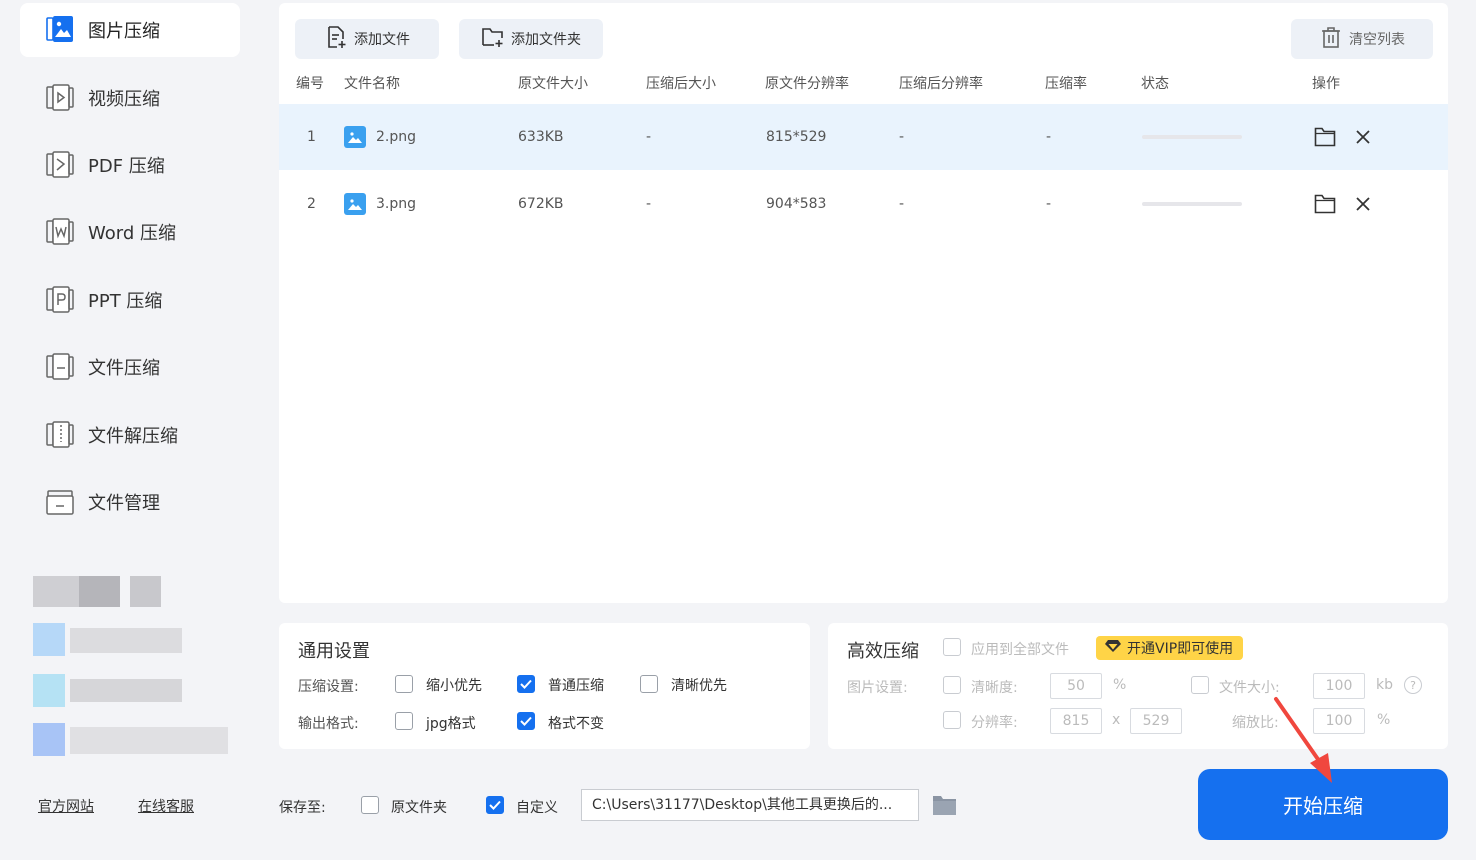 The height and width of the screenshot is (860, 1476). Describe the element at coordinates (1413, 685) in the screenshot. I see `help-icon: ?` at that location.